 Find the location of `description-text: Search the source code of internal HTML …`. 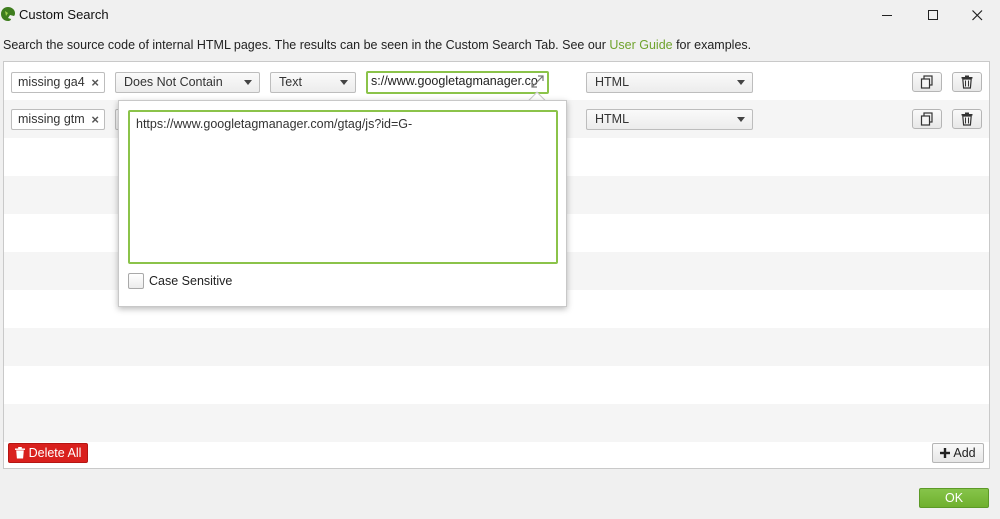

description-text: Search the source code of internal HTML … is located at coordinates (306, 45).